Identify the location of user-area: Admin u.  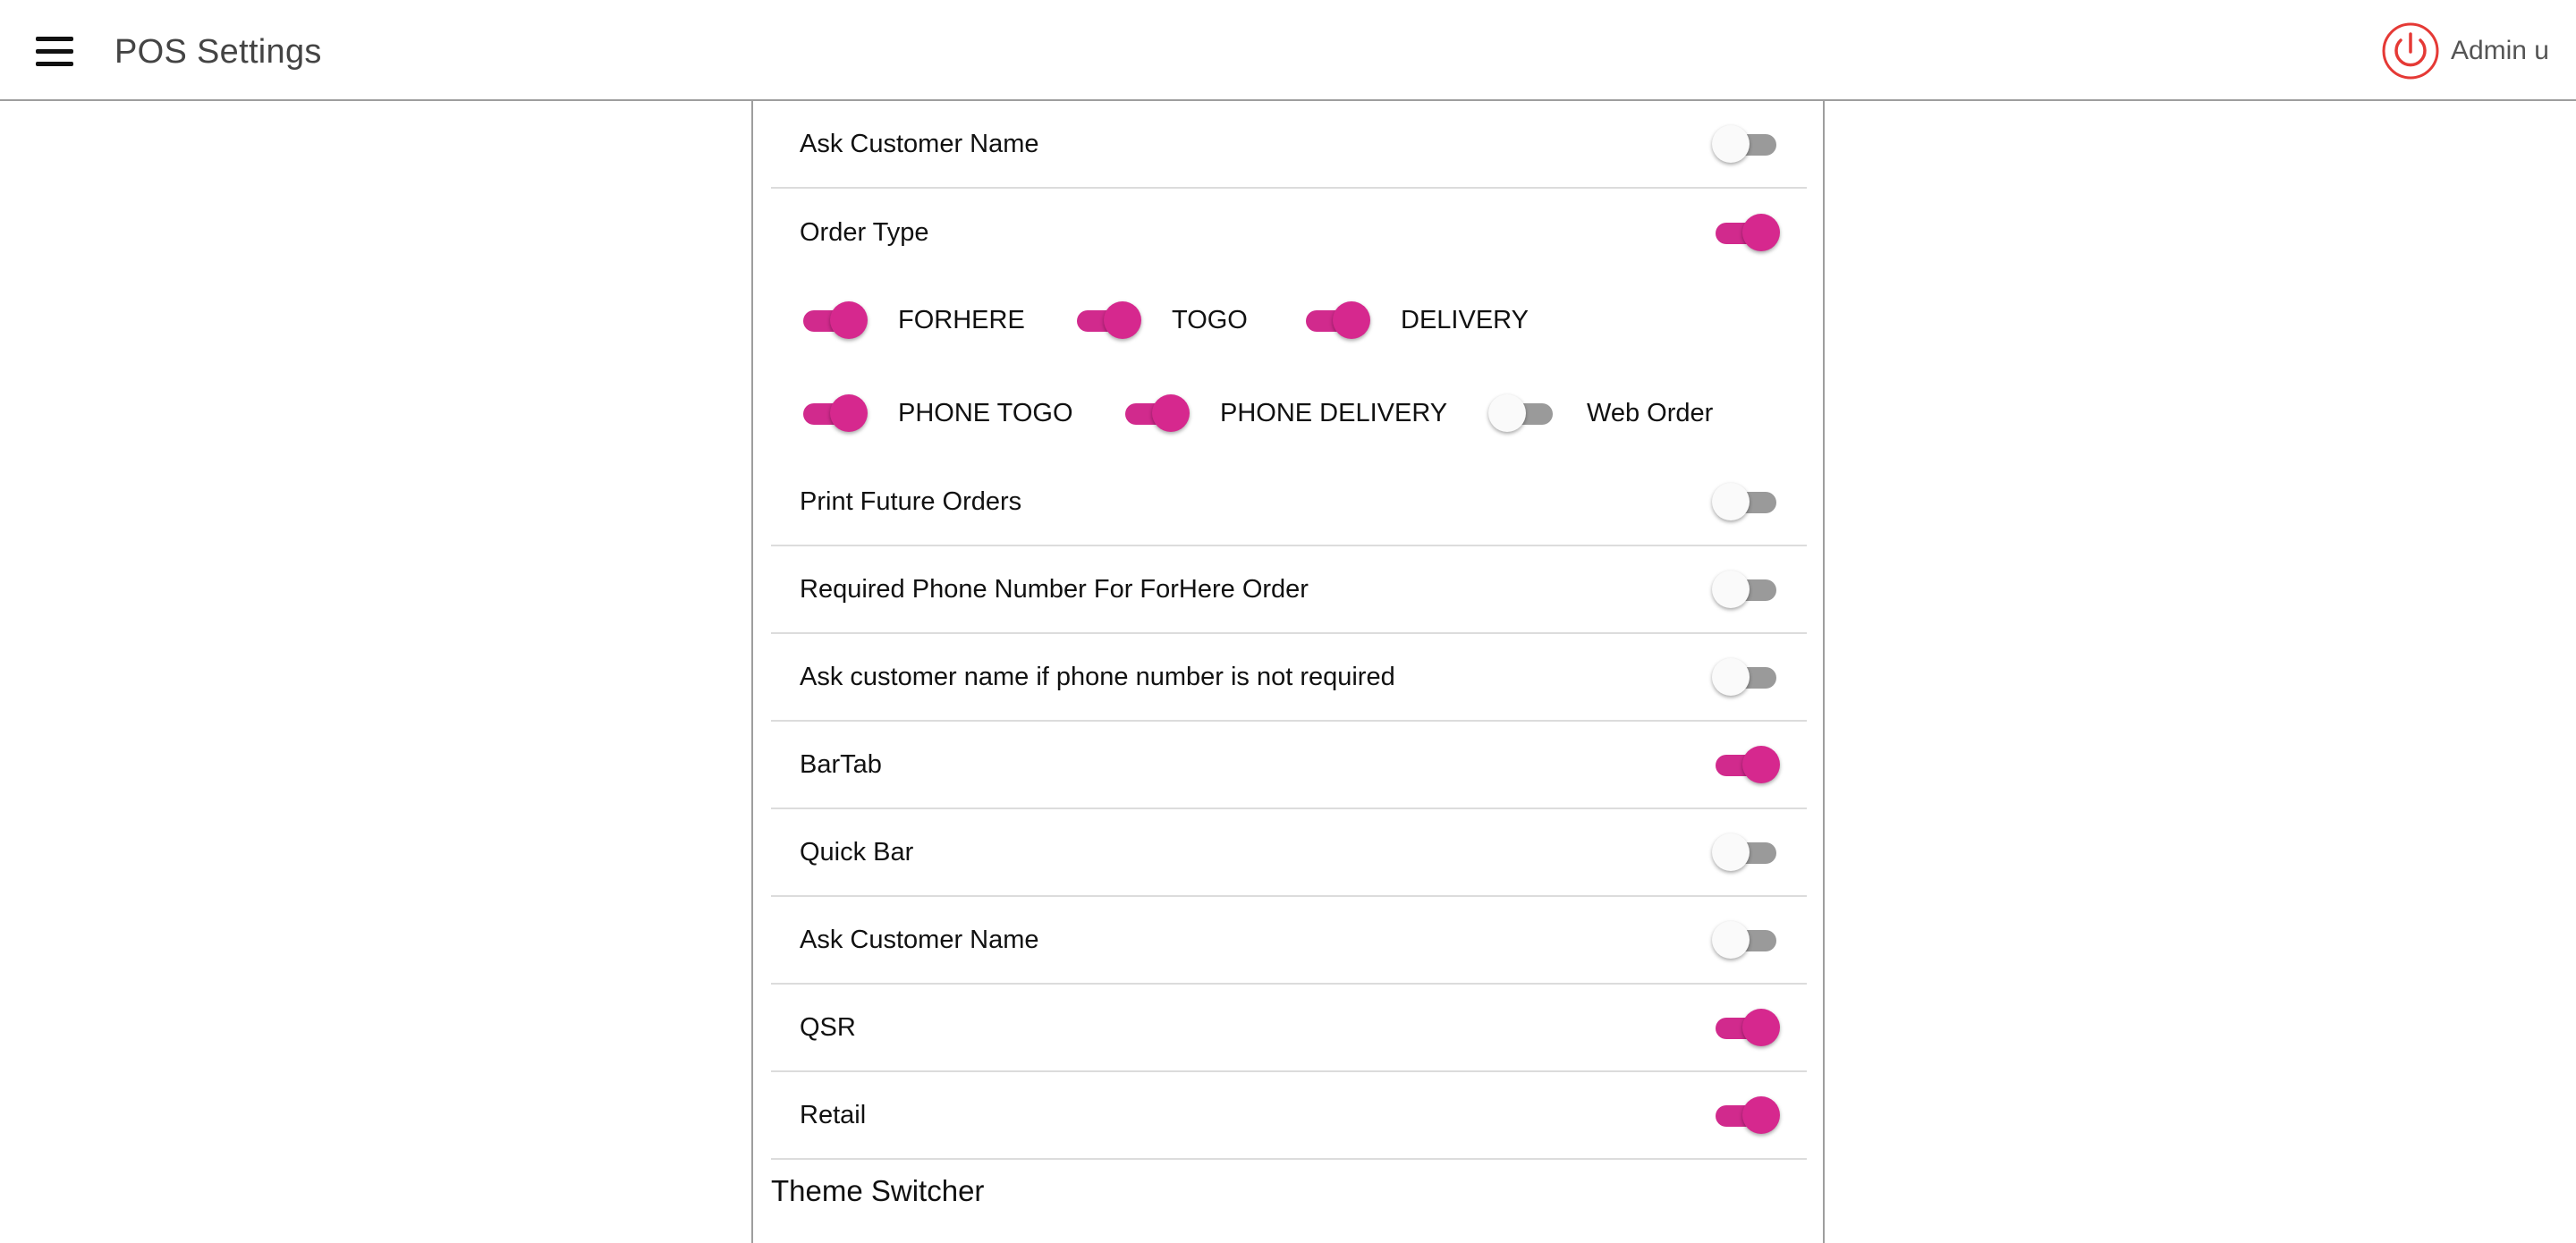
(2465, 50).